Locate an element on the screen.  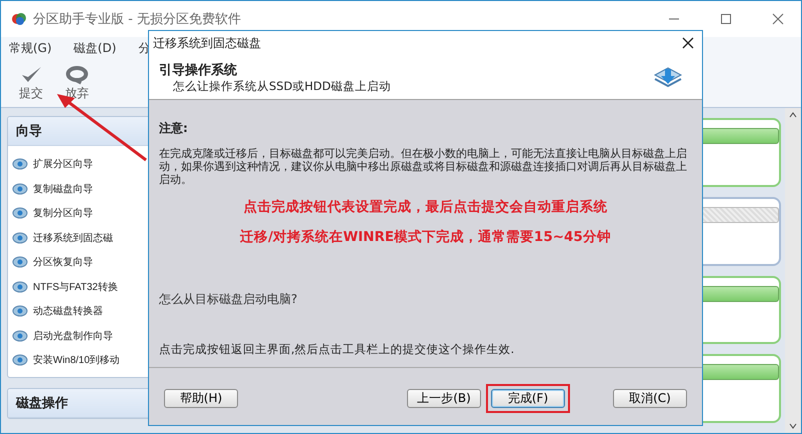
sidebar-item: 动态磁盘转换器 is located at coordinates (85, 311).